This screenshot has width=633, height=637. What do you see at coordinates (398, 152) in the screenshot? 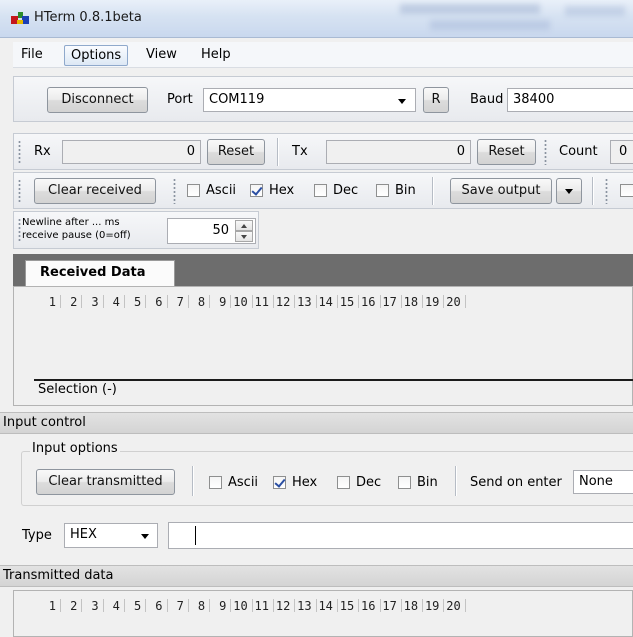
I see `tx-counter: 0` at bounding box center [398, 152].